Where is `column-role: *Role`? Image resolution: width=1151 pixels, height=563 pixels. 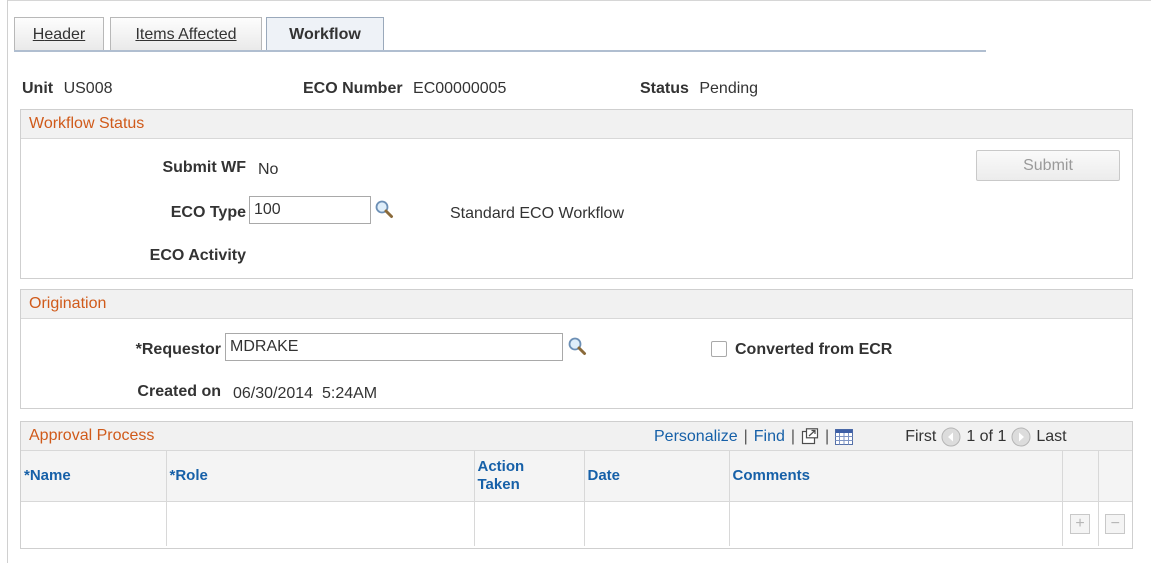 column-role: *Role is located at coordinates (320, 476).